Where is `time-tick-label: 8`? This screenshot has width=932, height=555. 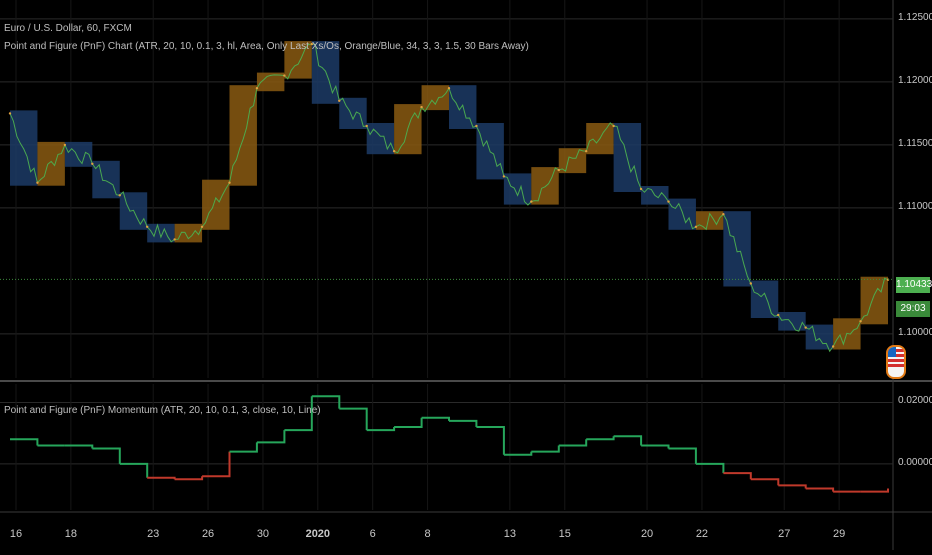
time-tick-label: 8 is located at coordinates (427, 534).